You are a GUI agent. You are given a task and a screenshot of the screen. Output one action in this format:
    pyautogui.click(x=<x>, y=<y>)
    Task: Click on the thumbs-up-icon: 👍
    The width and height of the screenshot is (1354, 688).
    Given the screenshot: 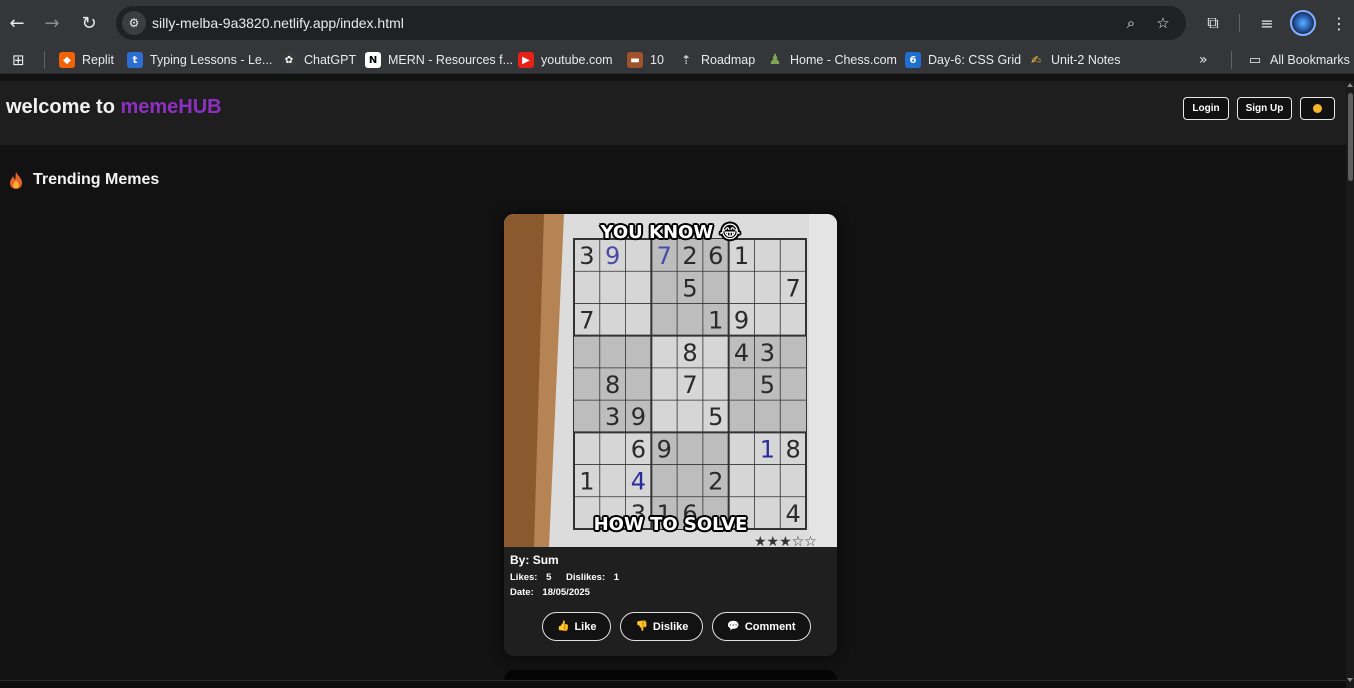 What is the action you would take?
    pyautogui.click(x=563, y=626)
    